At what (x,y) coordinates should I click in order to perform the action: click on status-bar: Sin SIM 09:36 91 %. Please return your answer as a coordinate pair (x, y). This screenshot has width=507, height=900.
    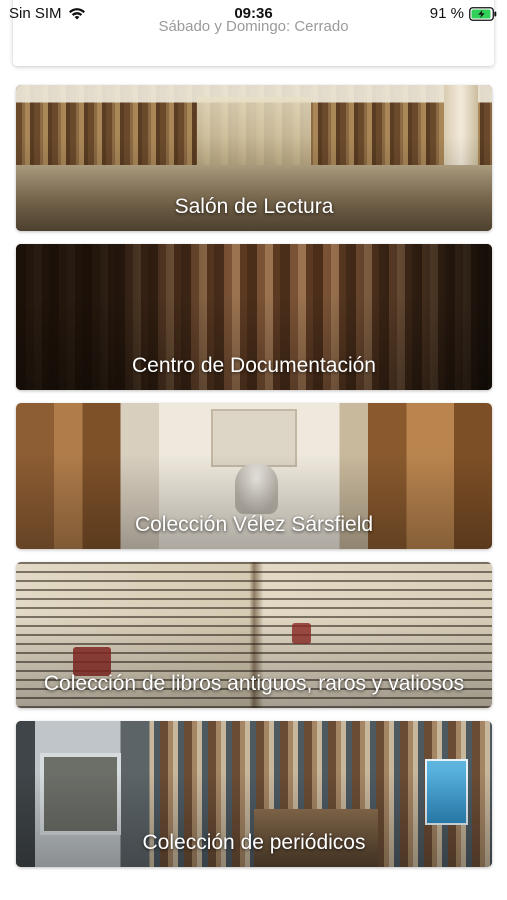
    Looking at the image, I should click on (253, 14).